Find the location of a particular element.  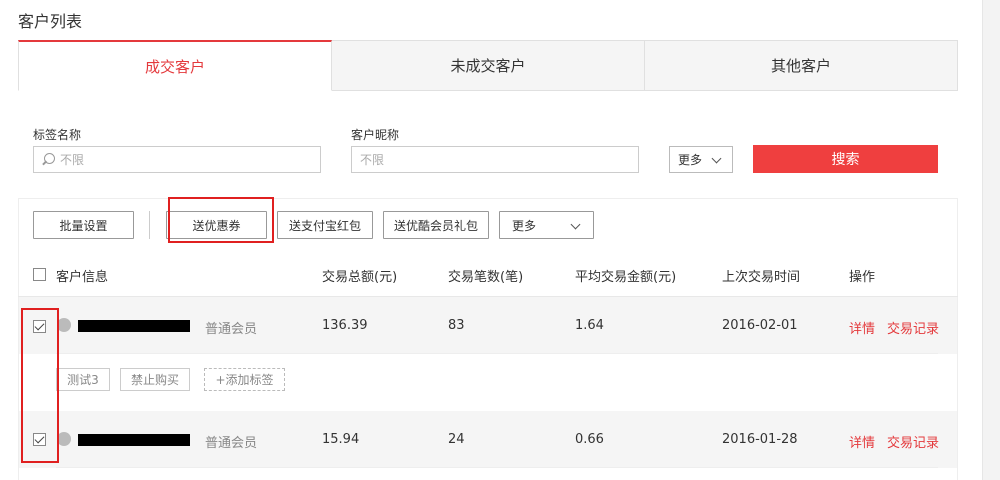

last-transaction-date: 2016-02-01 is located at coordinates (760, 325).